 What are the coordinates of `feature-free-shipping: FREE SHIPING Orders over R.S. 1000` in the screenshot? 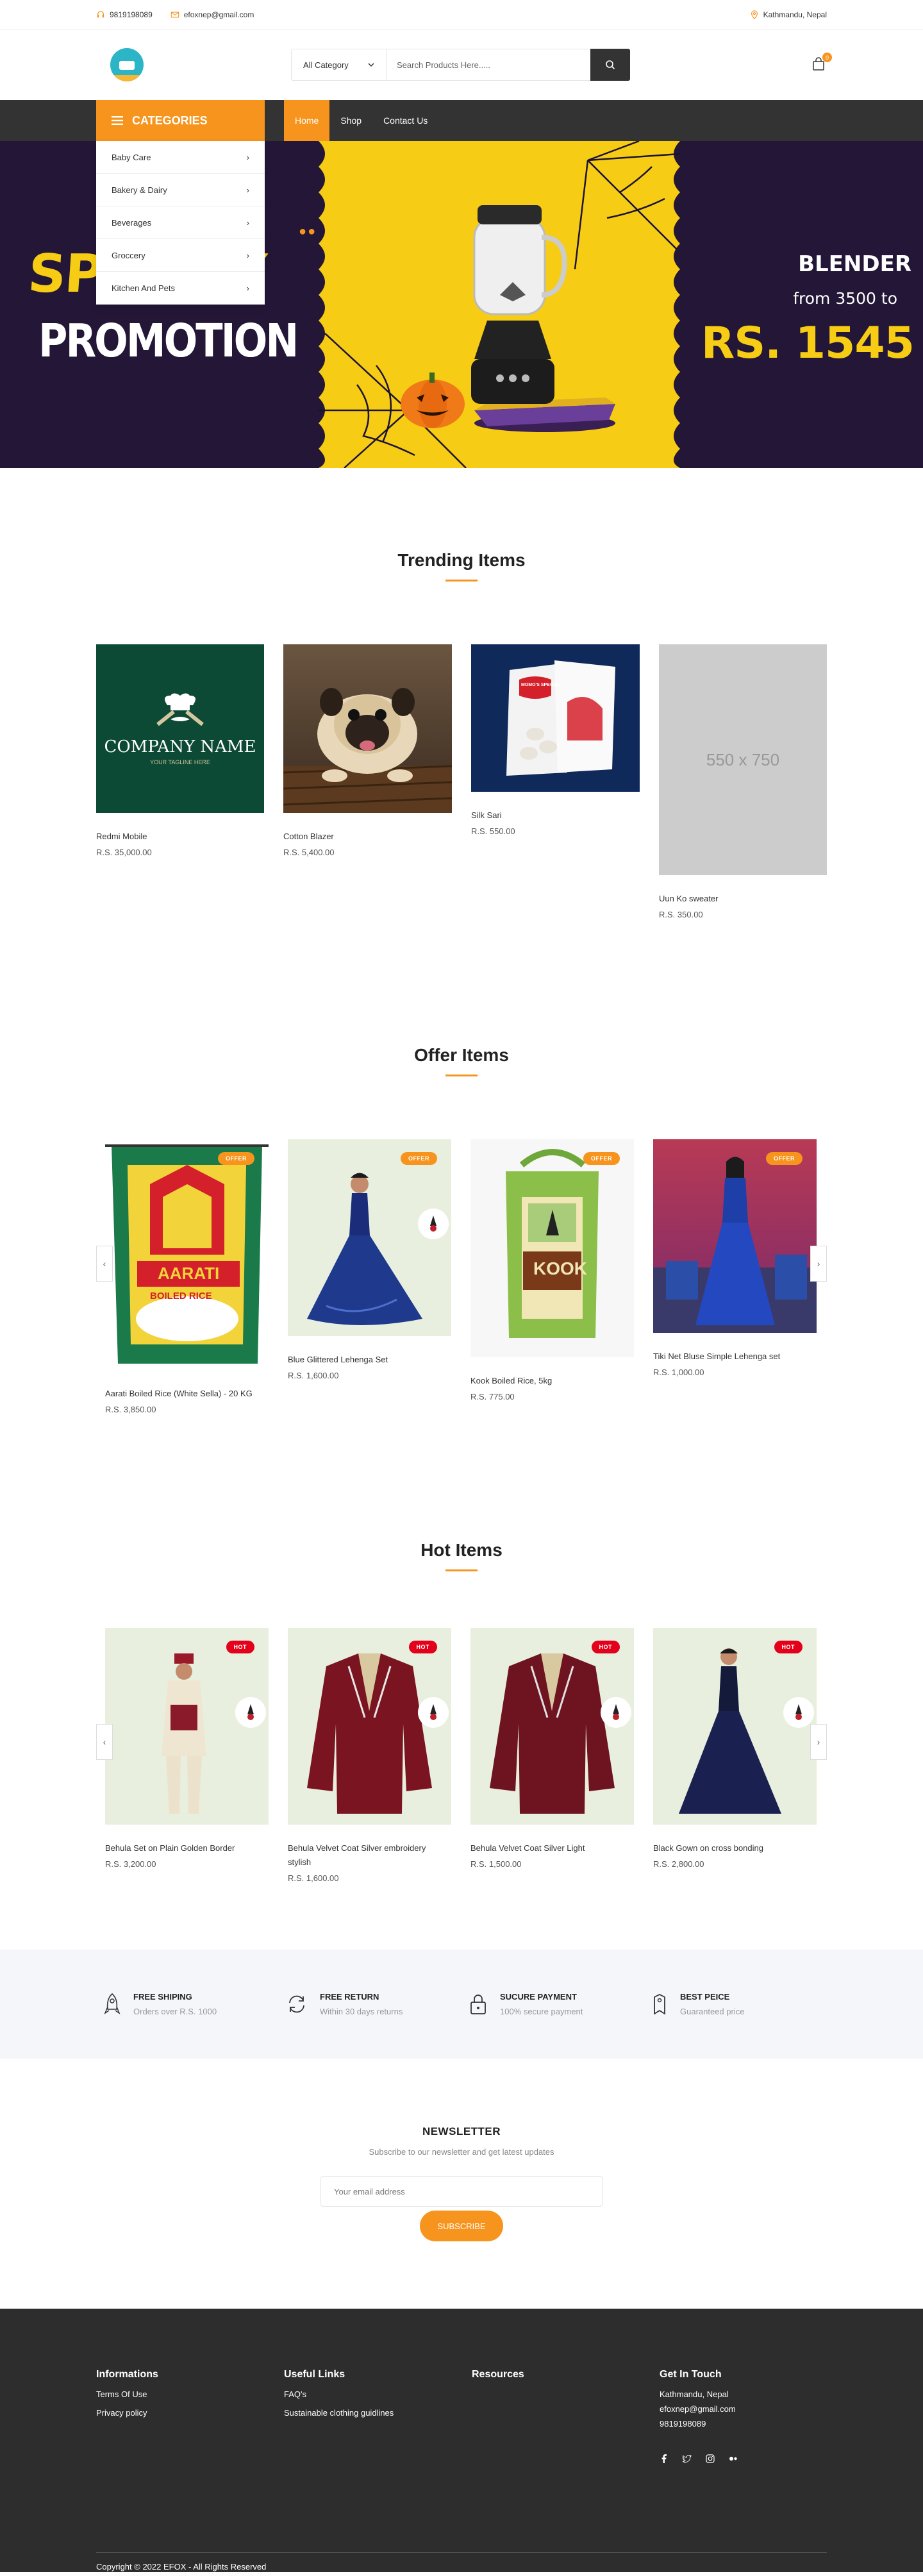 It's located at (188, 2004).